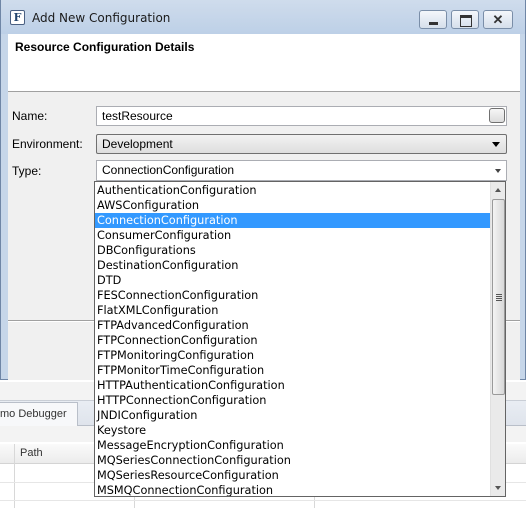 The height and width of the screenshot is (508, 526). Describe the element at coordinates (292, 355) in the screenshot. I see `list-item: FTPMonitoringConfiguration` at that location.